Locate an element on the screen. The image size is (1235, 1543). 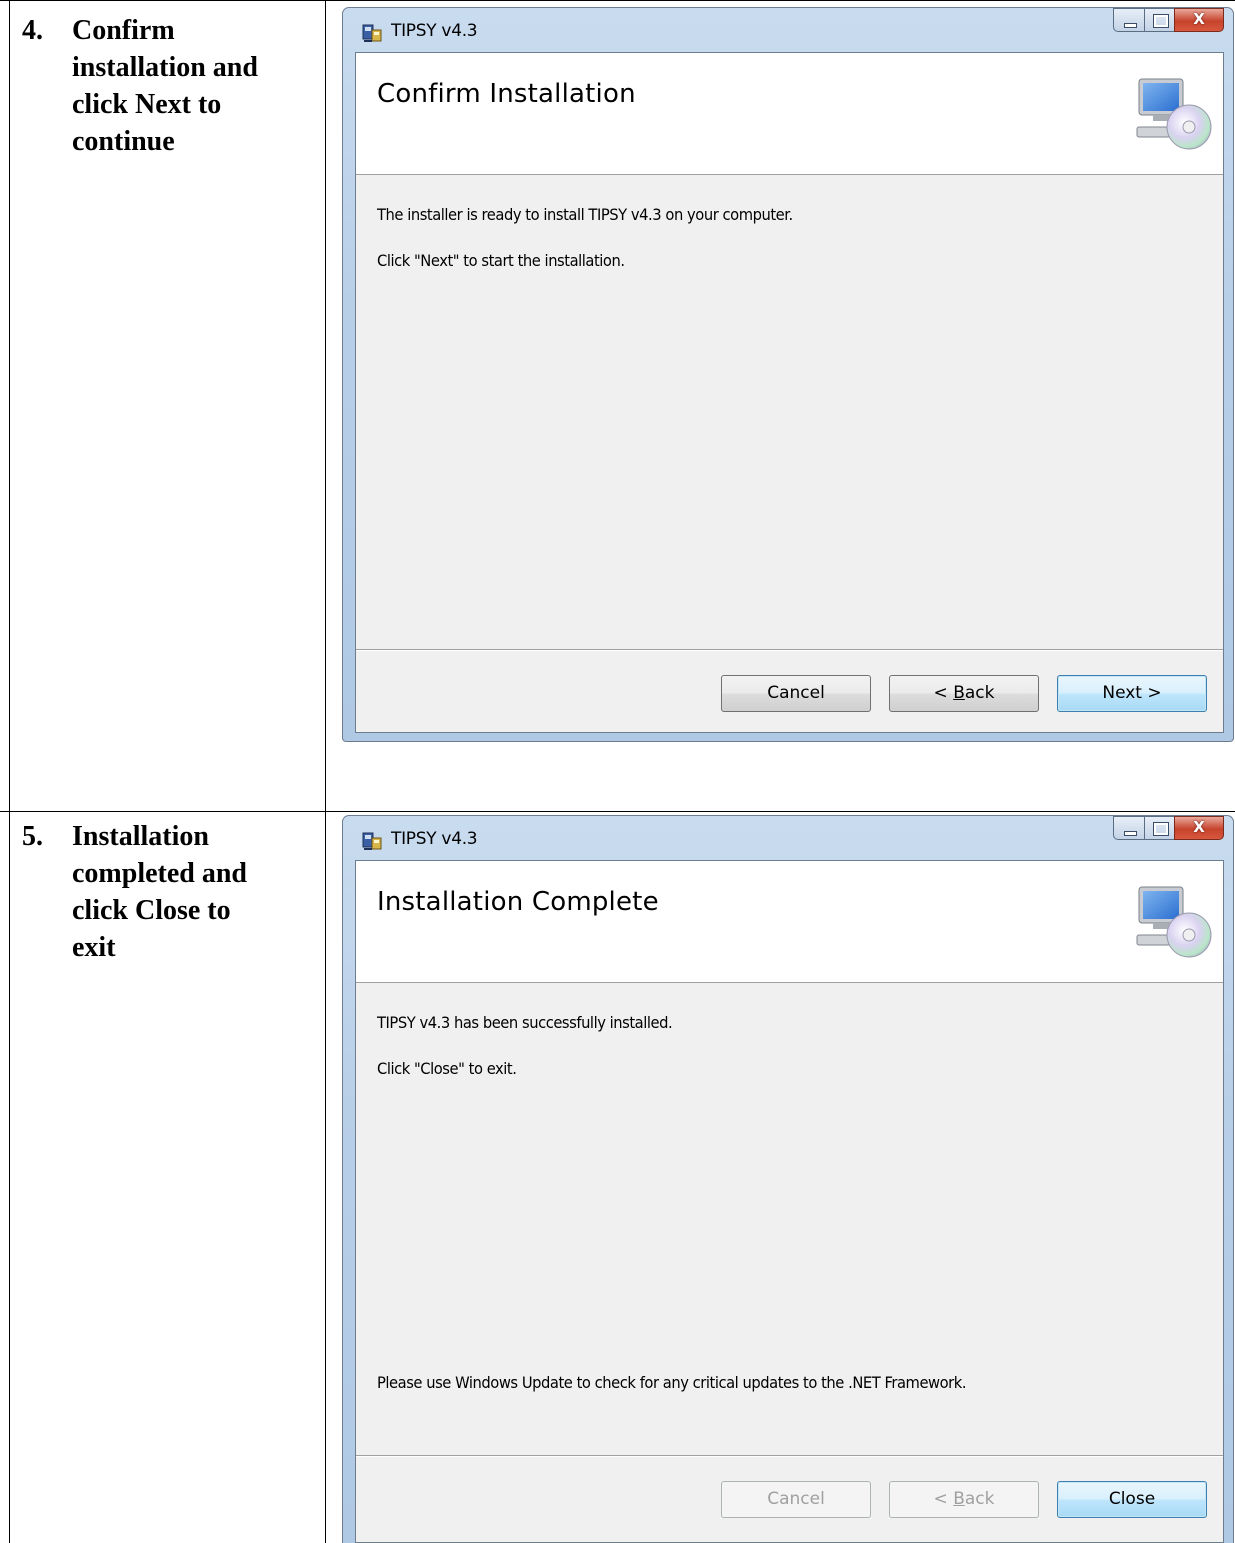
dialog-heading: Installation Complete is located at coordinates (518, 902).